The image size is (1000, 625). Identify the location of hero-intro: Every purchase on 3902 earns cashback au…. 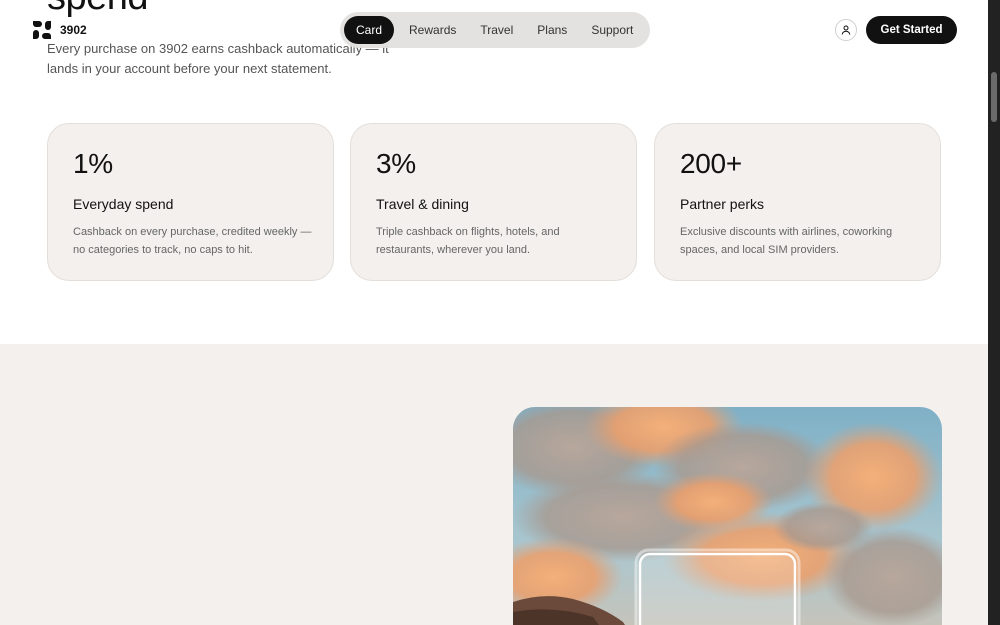
(218, 58).